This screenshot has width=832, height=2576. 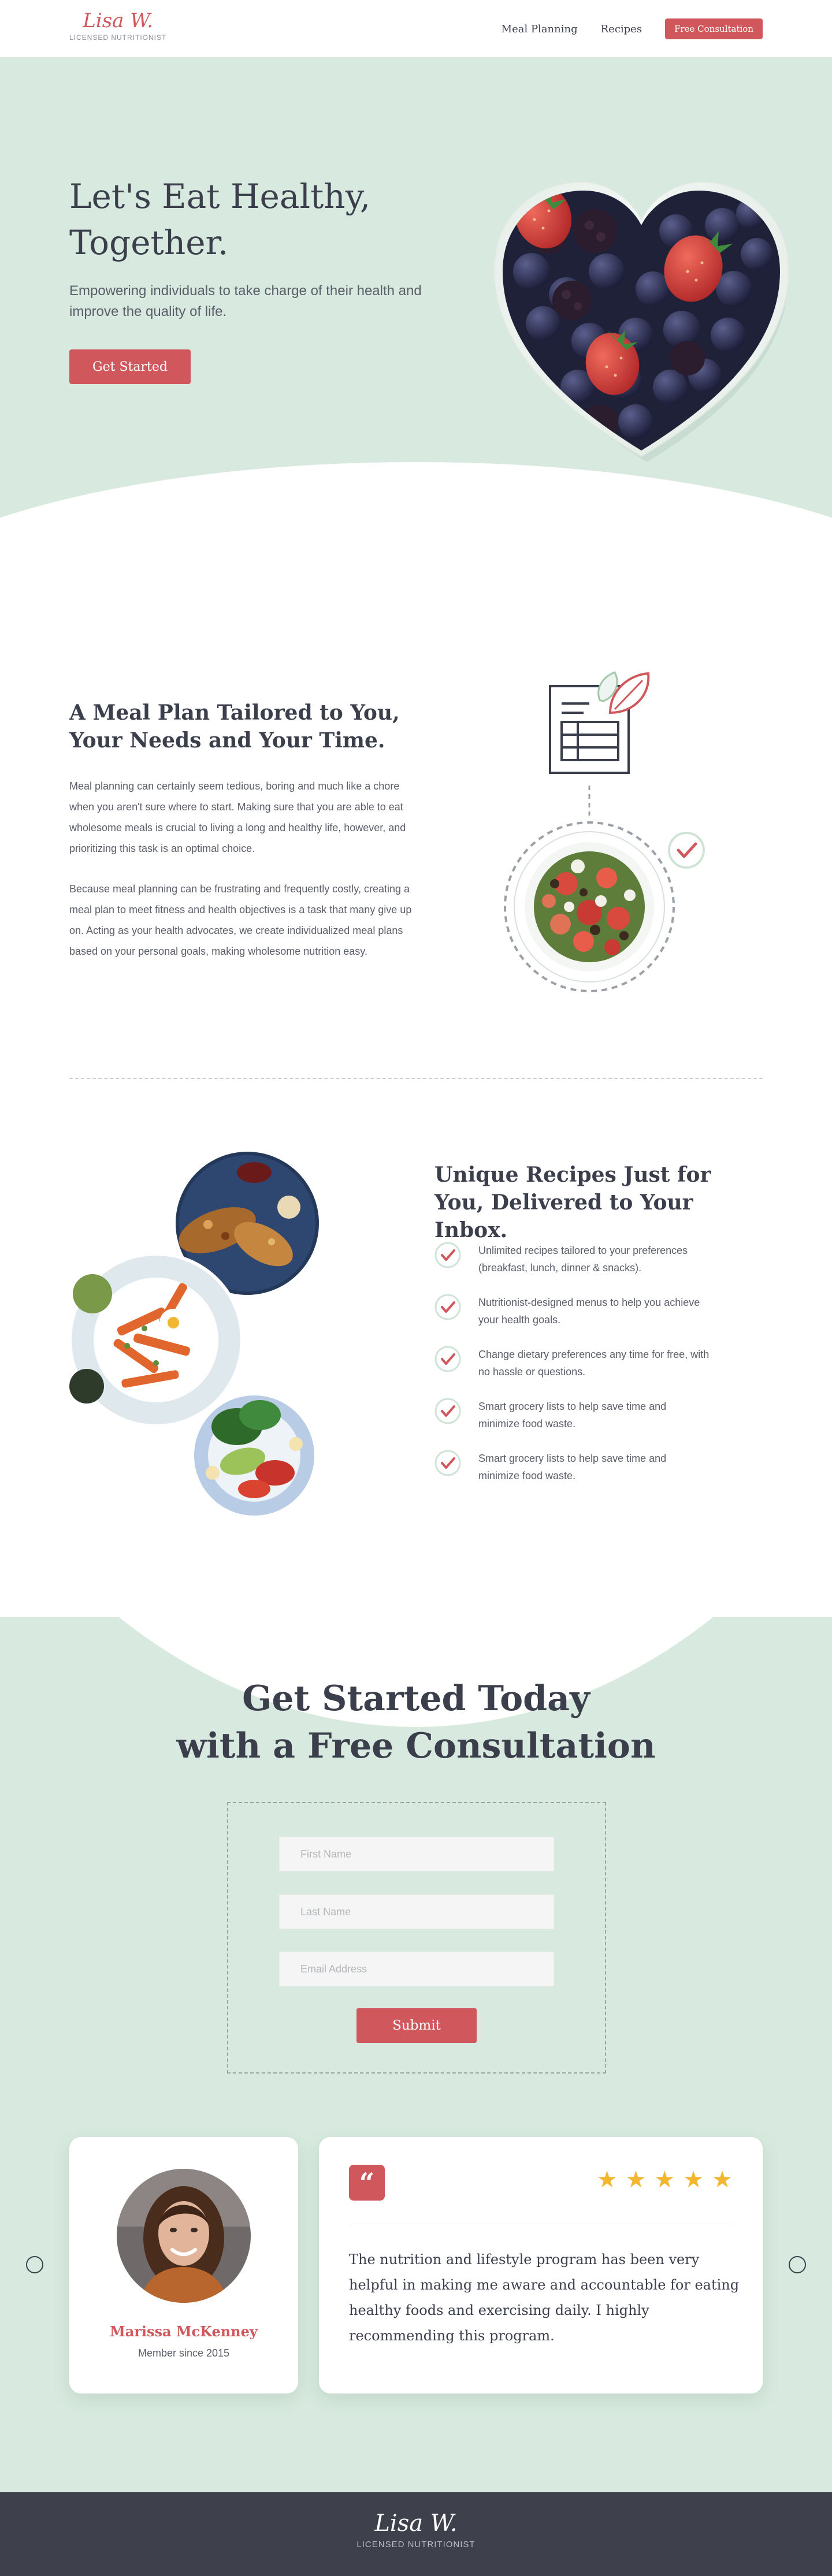 What do you see at coordinates (416, 2523) in the screenshot?
I see `footer-logo-script: Lisa W.` at bounding box center [416, 2523].